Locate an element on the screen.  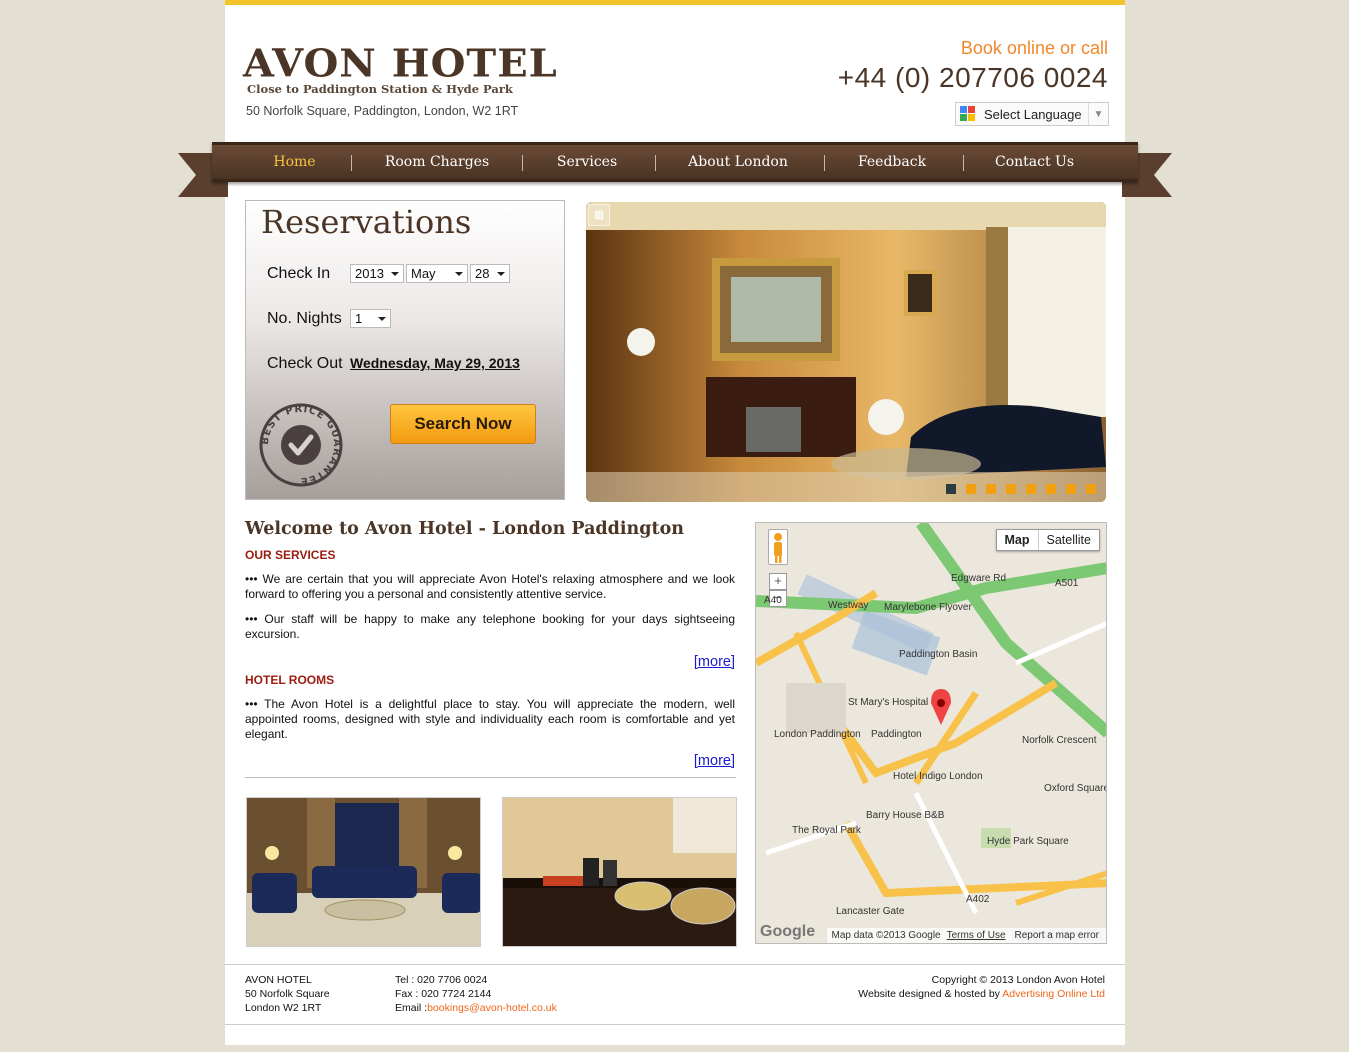
hotel-rooms-heading: HOTEL ROOMS is located at coordinates (290, 680).